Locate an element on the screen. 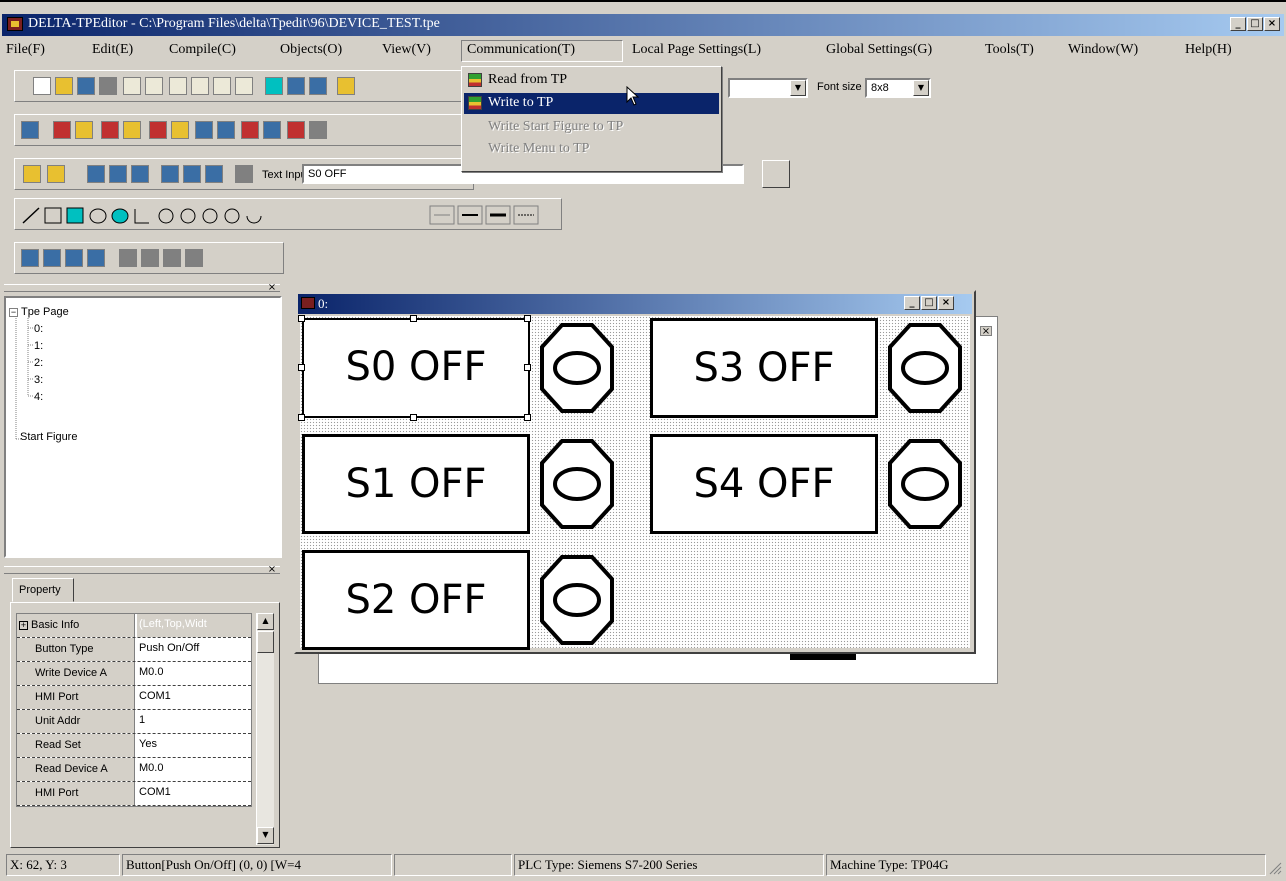 Image resolution: width=1286 pixels, height=881 pixels. alarm-object-icon is located at coordinates (250, 130).